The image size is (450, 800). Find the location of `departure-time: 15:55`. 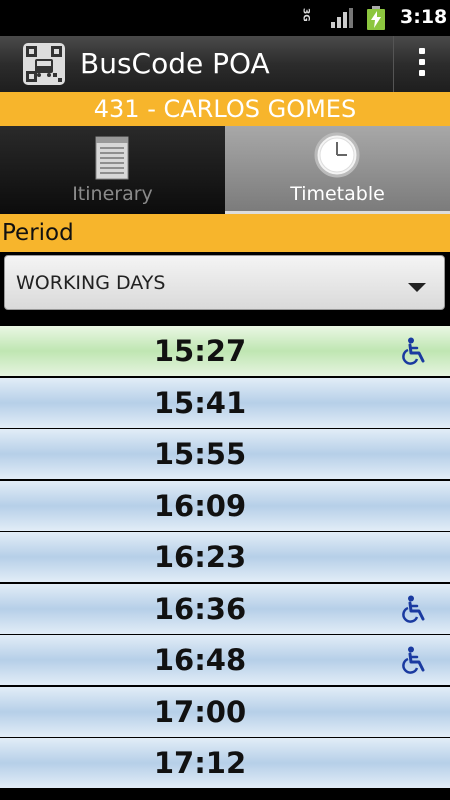

departure-time: 15:55 is located at coordinates (200, 454).